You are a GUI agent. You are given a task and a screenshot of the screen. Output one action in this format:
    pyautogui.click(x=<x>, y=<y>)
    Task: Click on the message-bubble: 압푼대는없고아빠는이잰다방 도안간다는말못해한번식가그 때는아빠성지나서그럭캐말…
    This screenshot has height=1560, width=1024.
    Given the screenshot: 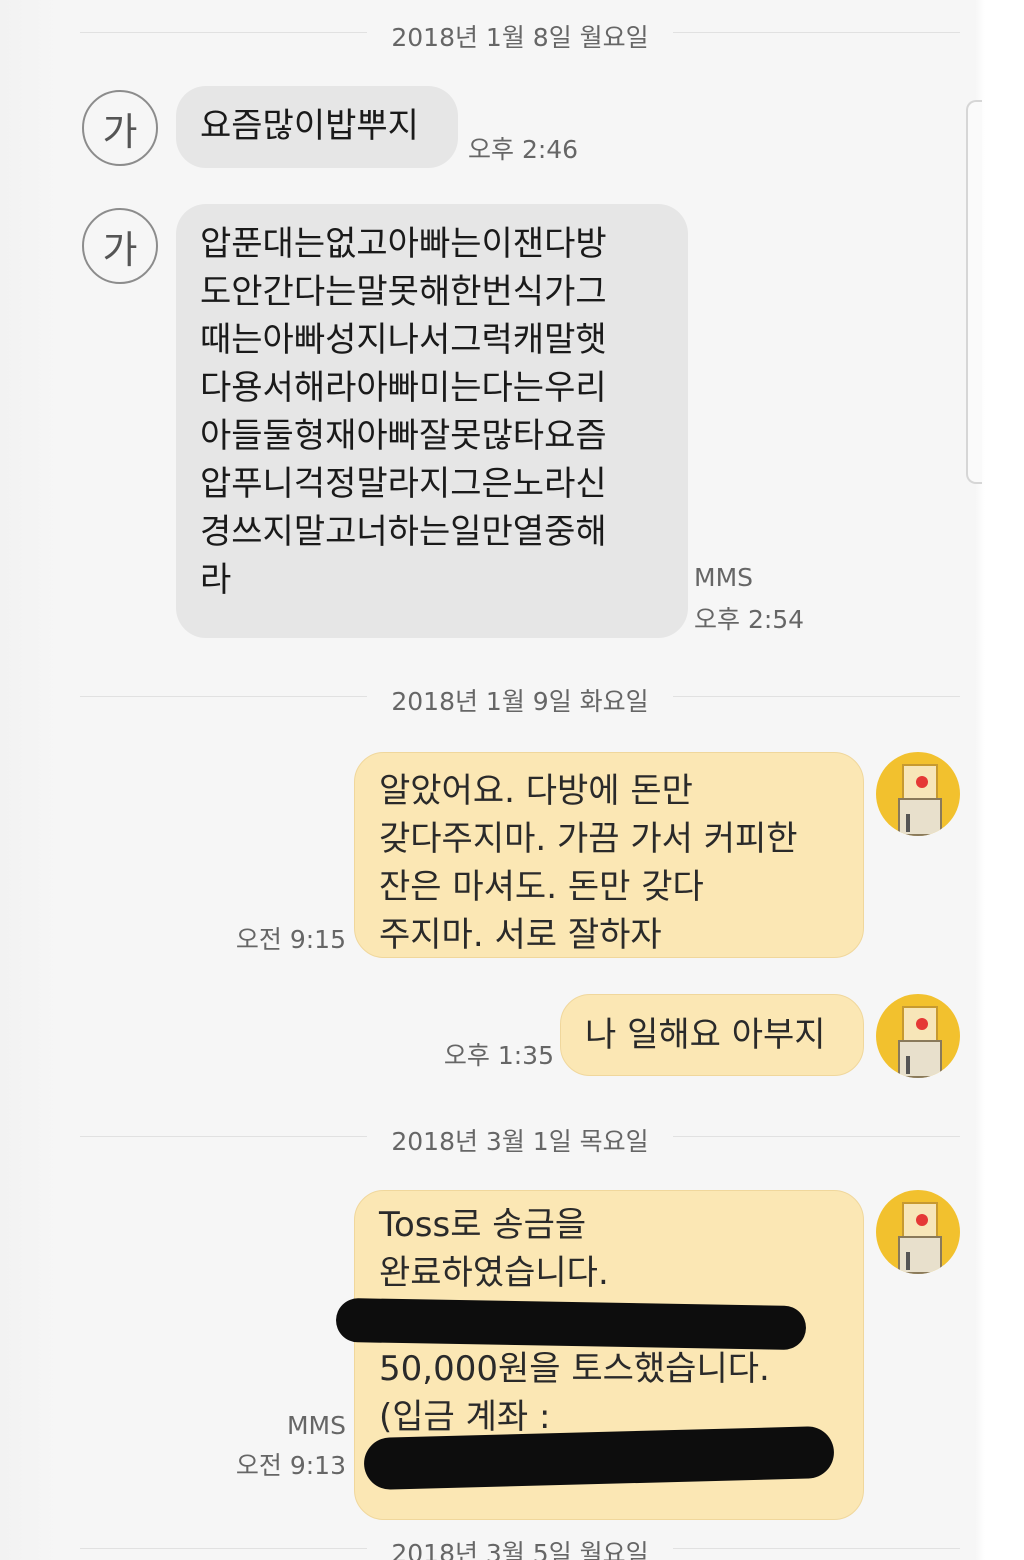 What is the action you would take?
    pyautogui.click(x=432, y=421)
    